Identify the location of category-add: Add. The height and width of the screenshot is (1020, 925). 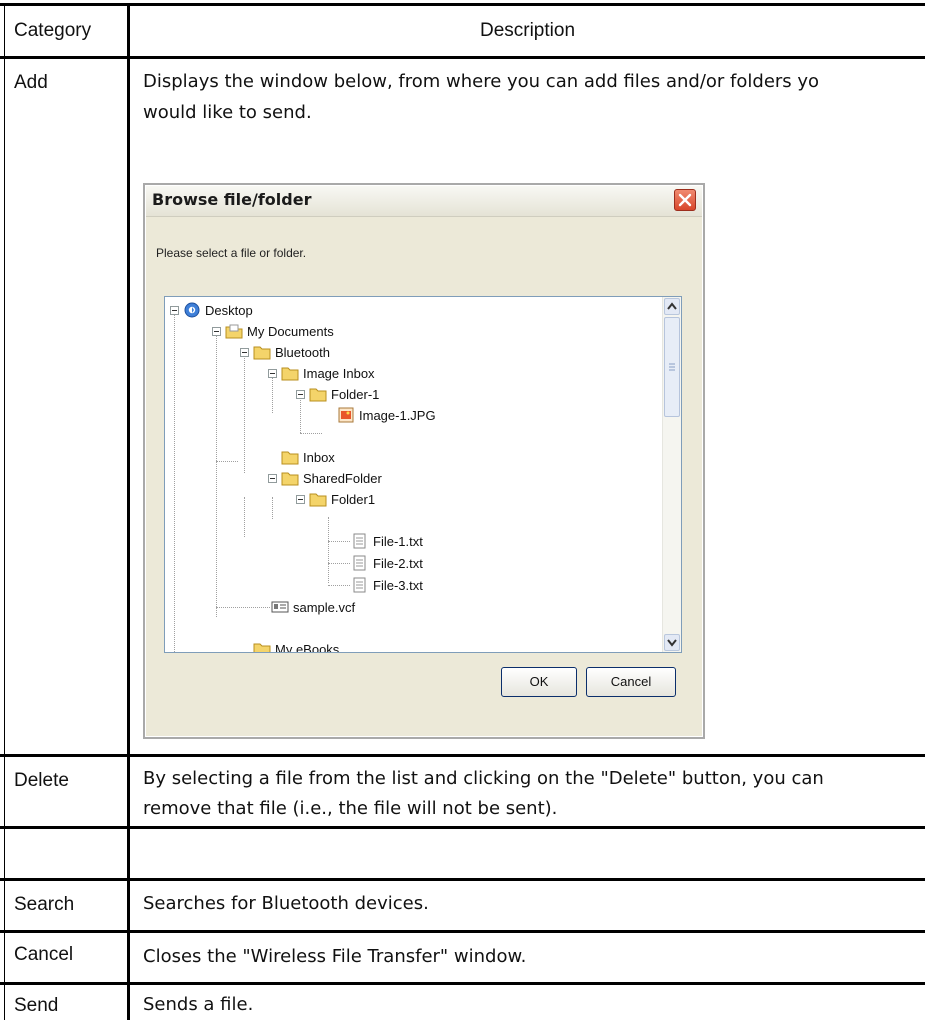
(31, 82).